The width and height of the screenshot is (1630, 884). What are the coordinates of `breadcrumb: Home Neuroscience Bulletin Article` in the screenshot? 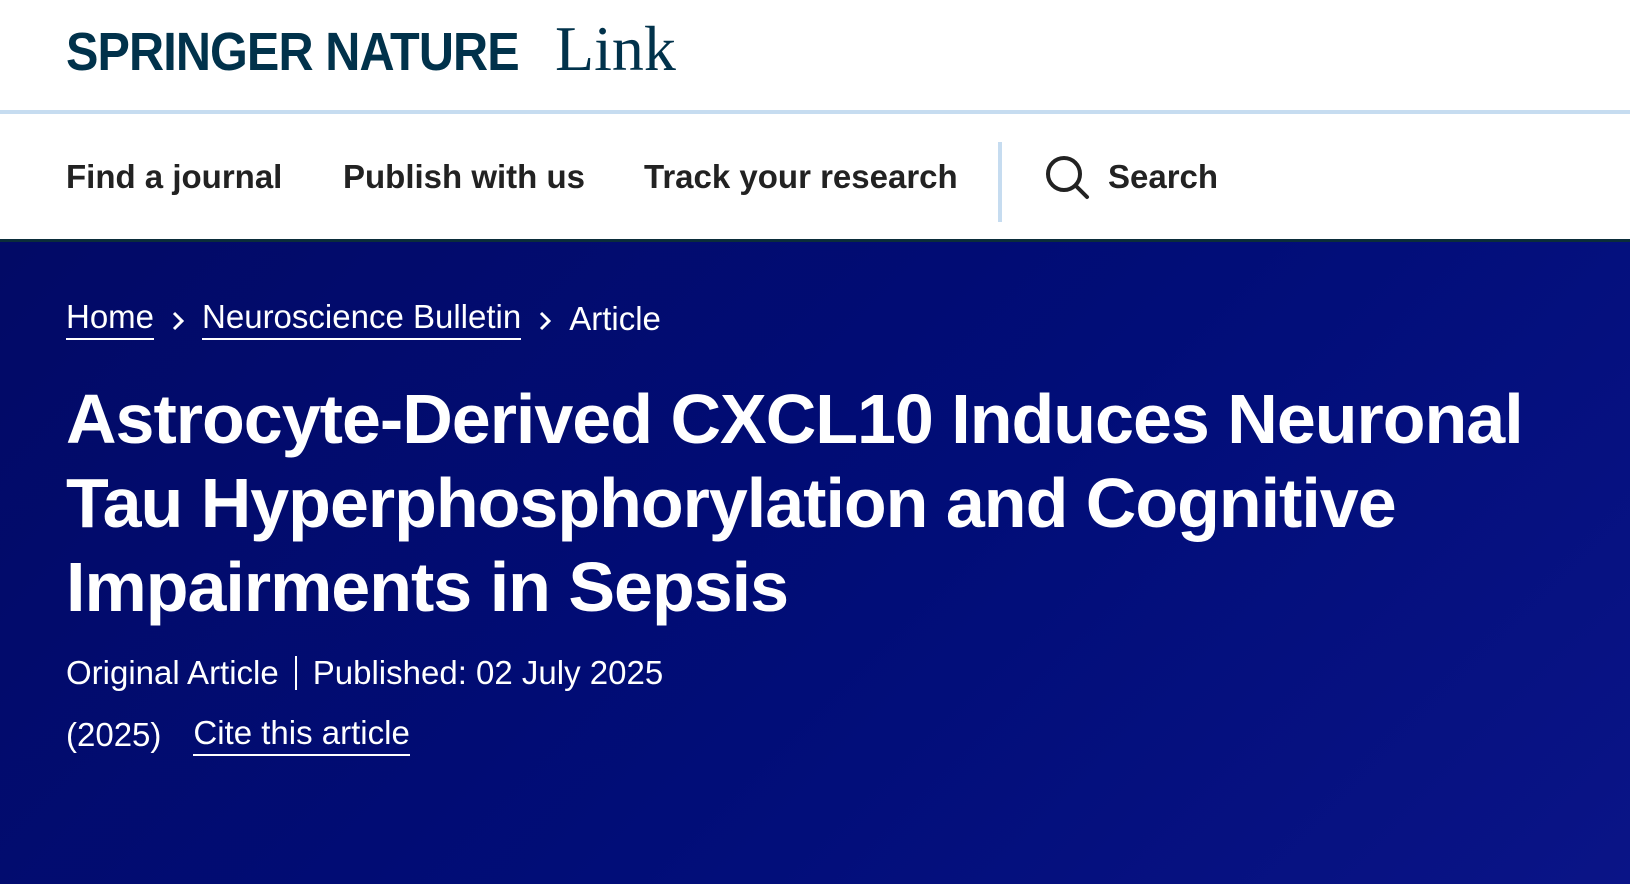 It's located at (363, 319).